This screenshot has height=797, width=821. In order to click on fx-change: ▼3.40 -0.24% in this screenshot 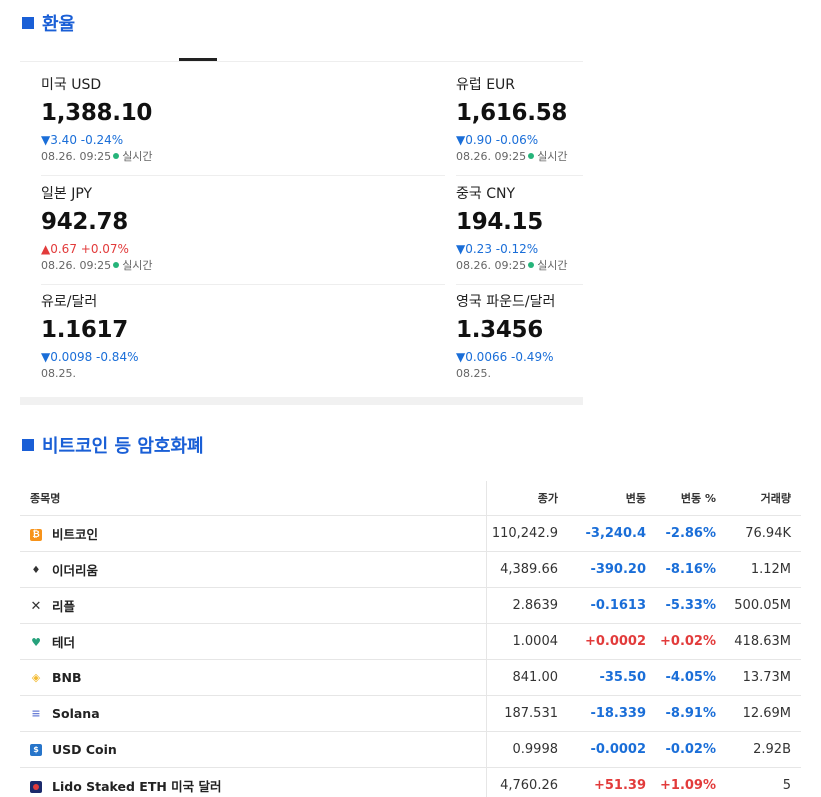, I will do `click(82, 140)`.